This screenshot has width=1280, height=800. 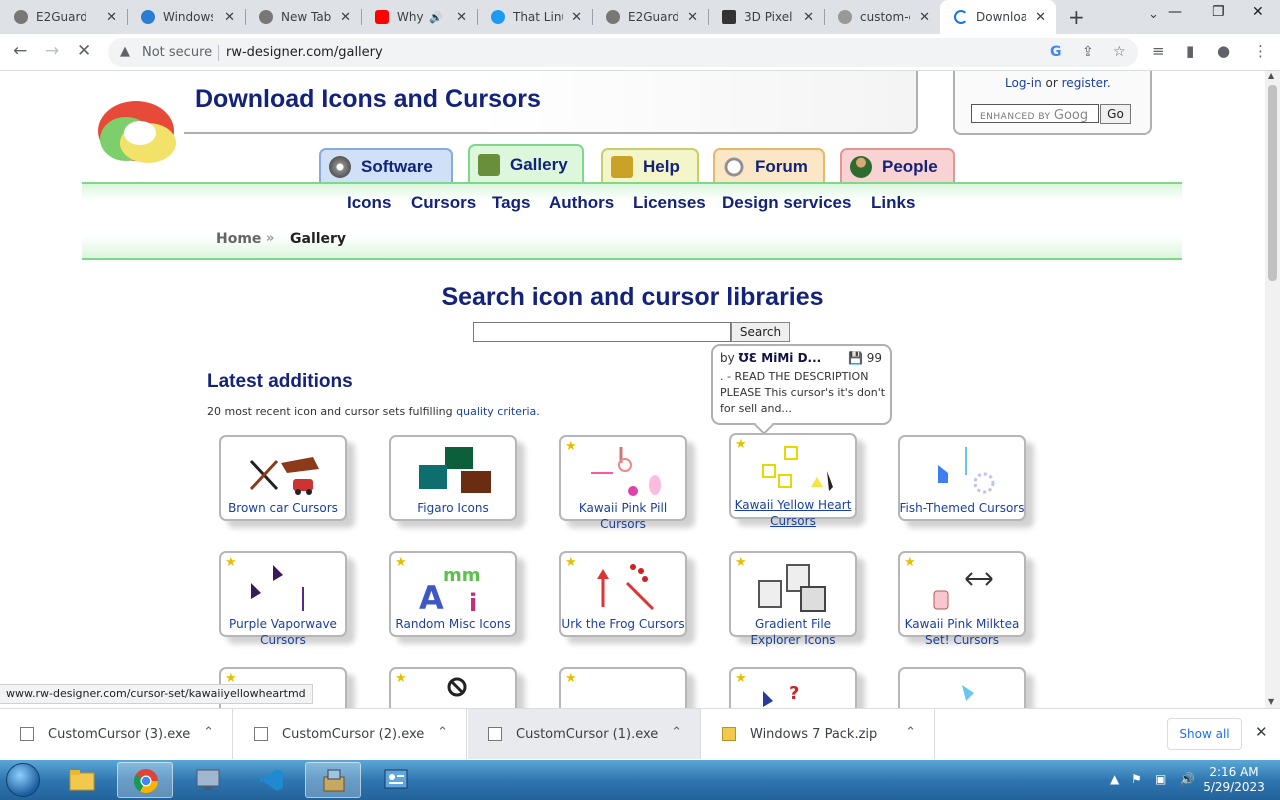 What do you see at coordinates (304, 52) in the screenshot?
I see `url-text: rw-designer.com/gallery` at bounding box center [304, 52].